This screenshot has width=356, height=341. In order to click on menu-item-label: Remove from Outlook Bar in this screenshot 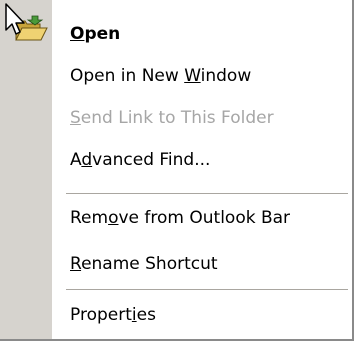, I will do `click(180, 218)`.